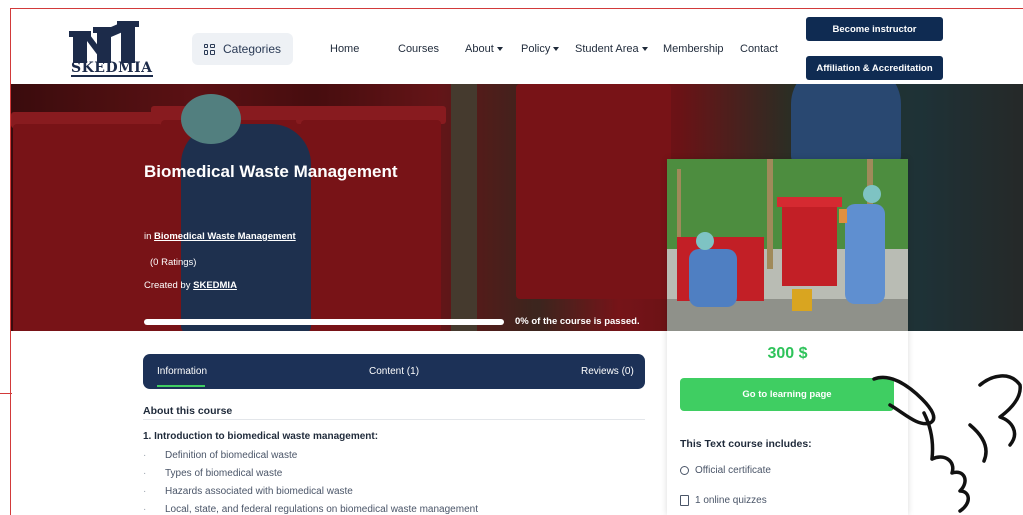  Describe the element at coordinates (874, 68) in the screenshot. I see `affiliation-button: Affiliation & Accreditation` at that location.